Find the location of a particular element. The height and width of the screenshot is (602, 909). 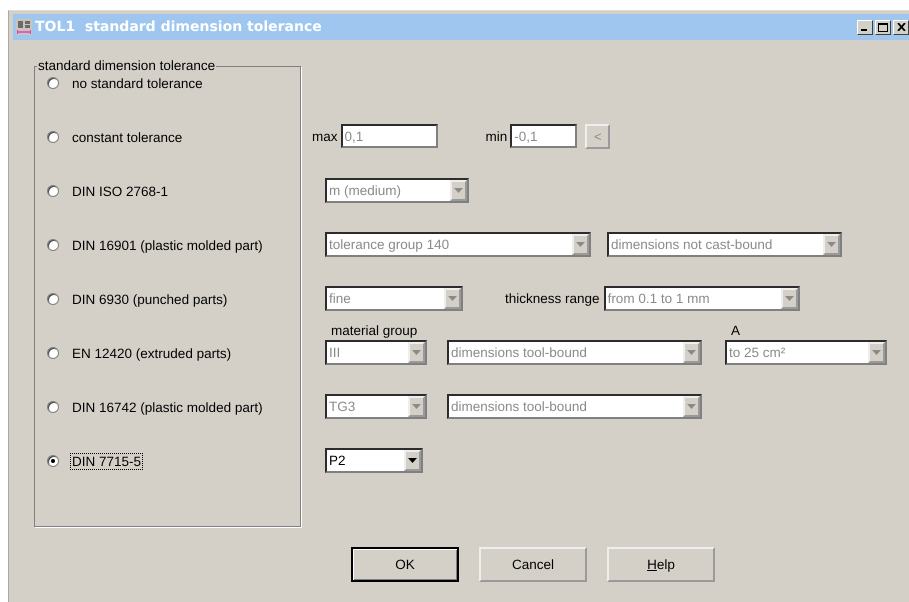

maximize-button is located at coordinates (883, 27).